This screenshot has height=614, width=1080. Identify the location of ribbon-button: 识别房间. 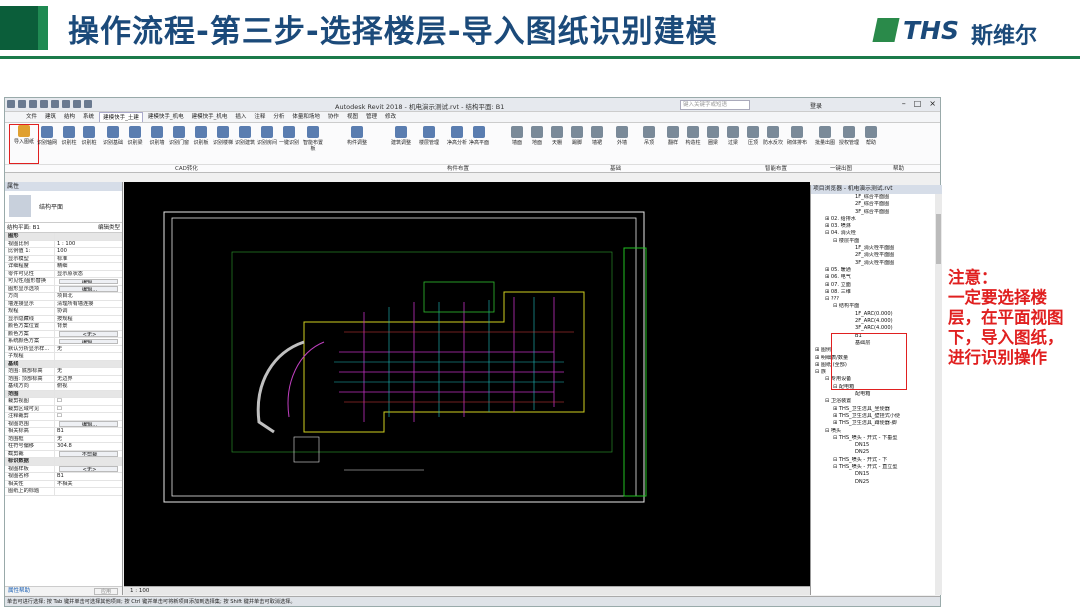
(267, 144).